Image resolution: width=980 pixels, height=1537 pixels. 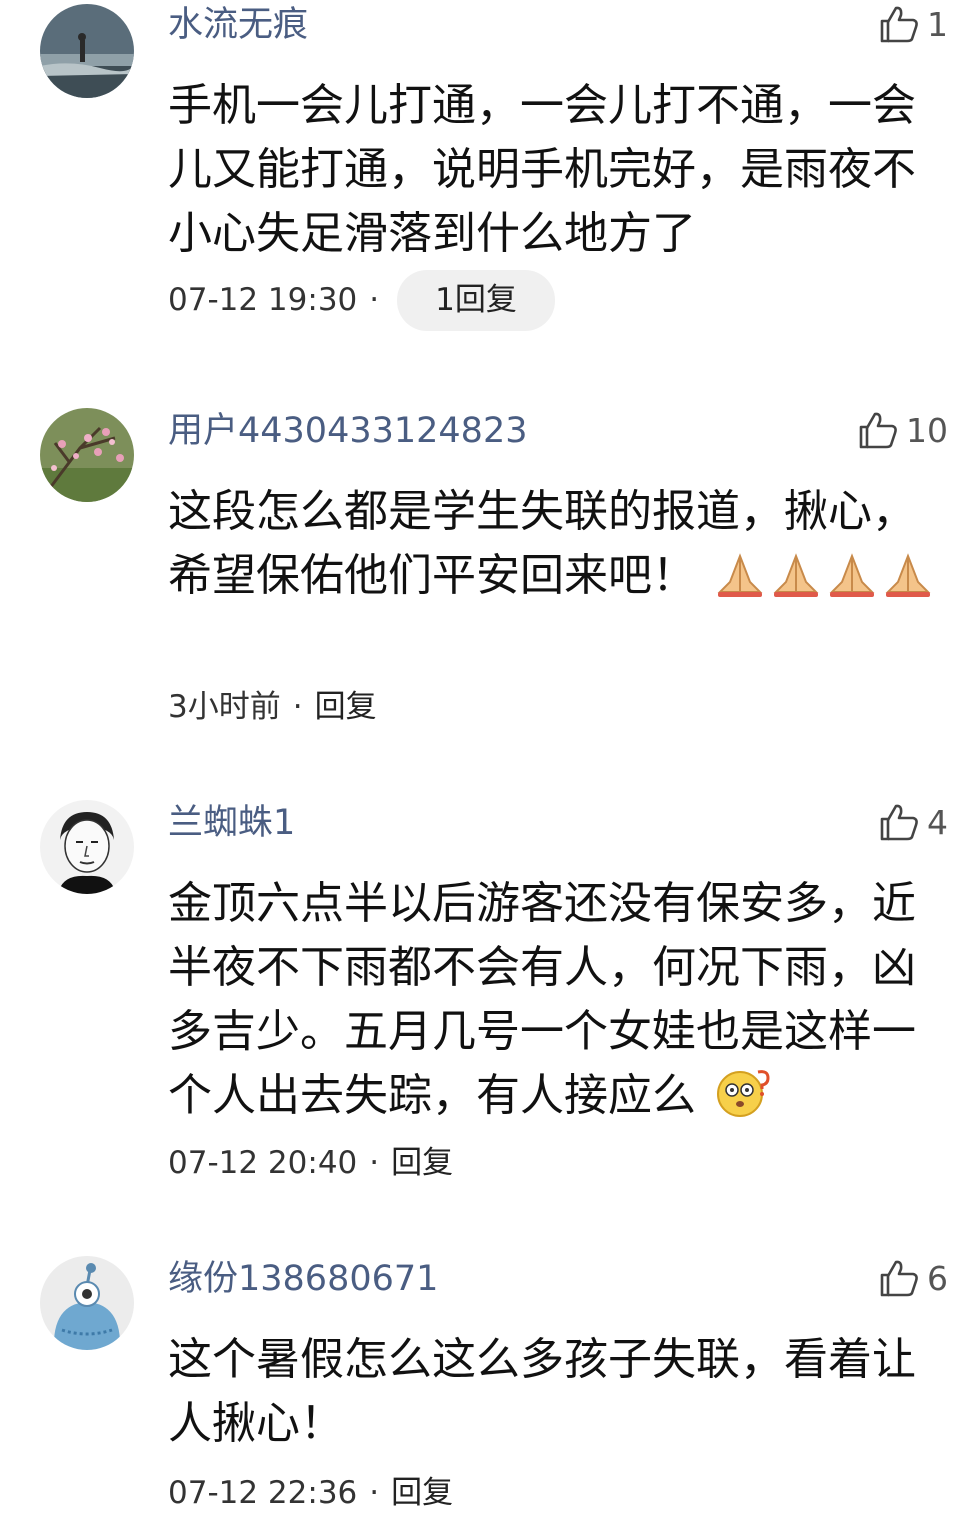 I want to click on like-button: 10, so click(x=903, y=430).